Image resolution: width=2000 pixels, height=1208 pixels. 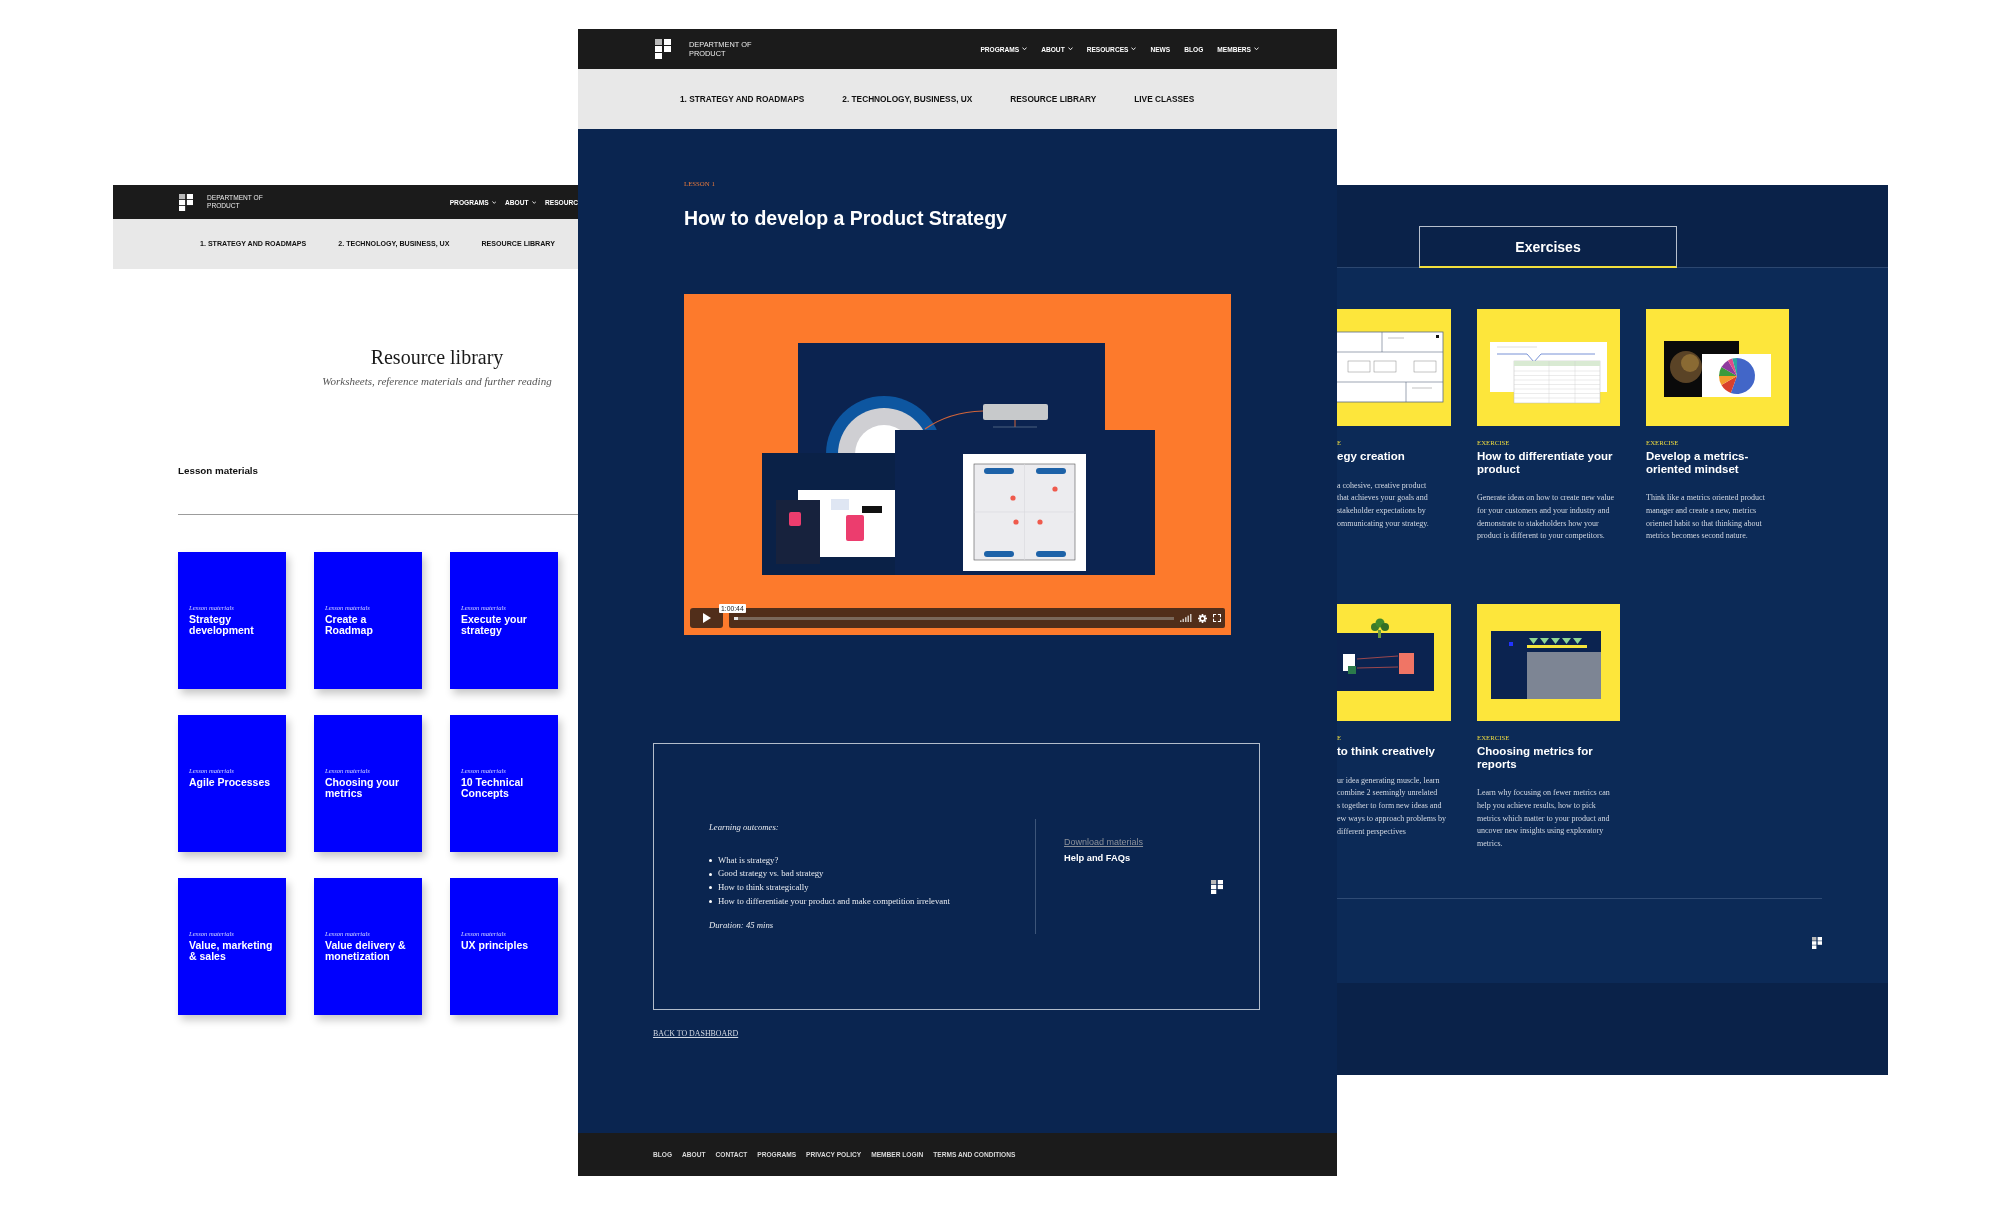 I want to click on help-link: Help and FAQs, so click(x=1097, y=858).